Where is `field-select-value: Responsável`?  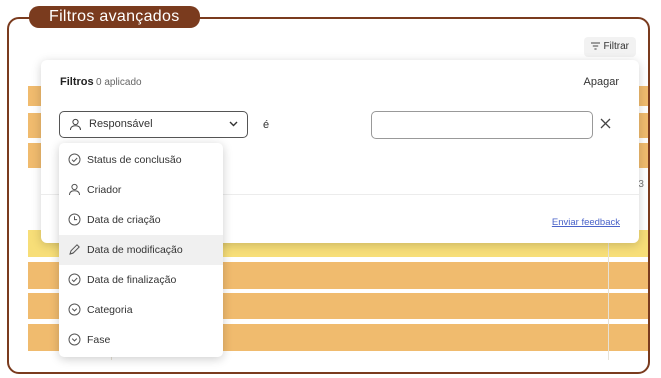
field-select-value: Responsável is located at coordinates (121, 124).